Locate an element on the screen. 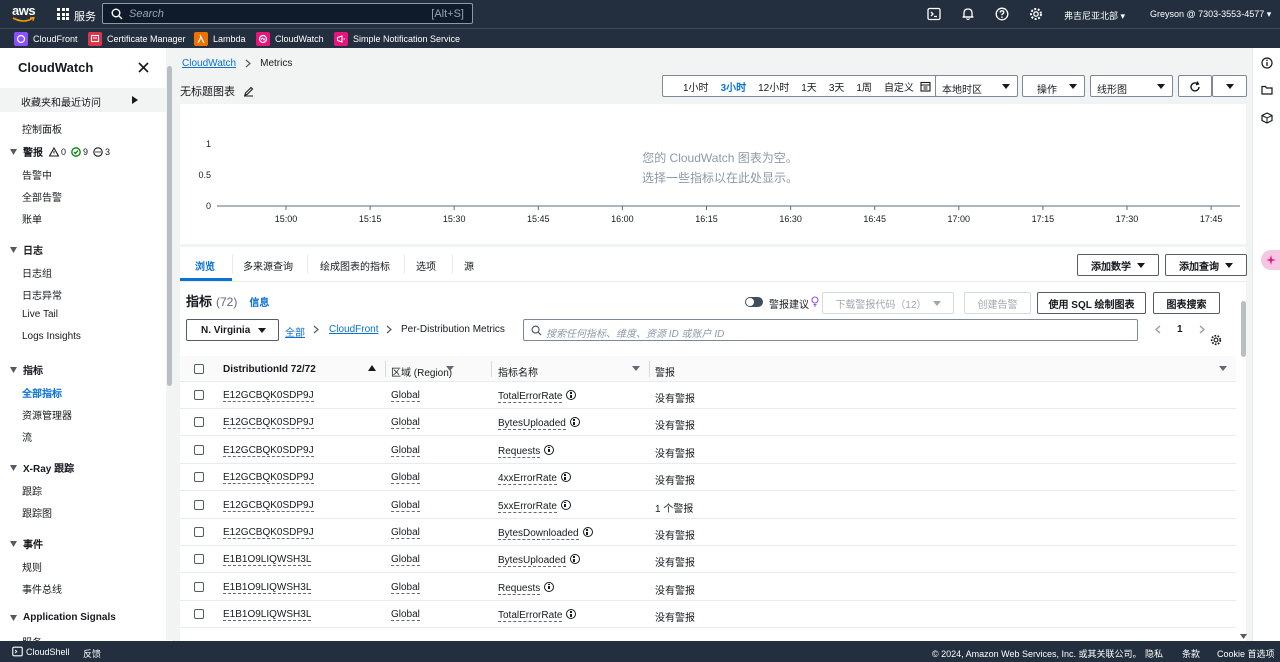  alarm-recommendations-toggle is located at coordinates (754, 302).